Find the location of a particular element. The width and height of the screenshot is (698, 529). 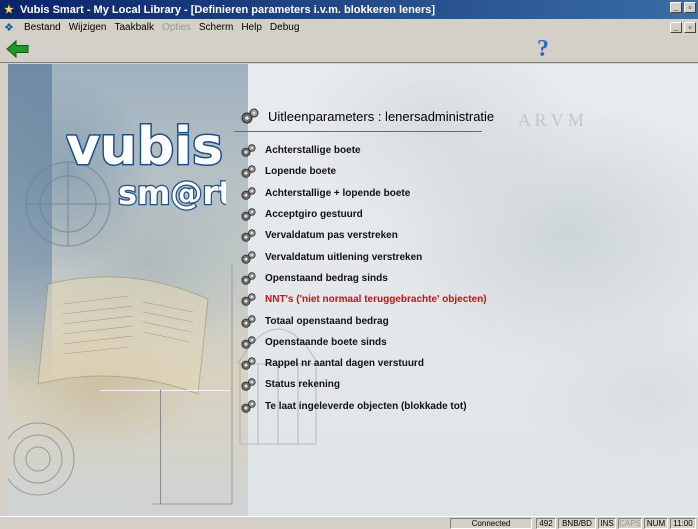

mdi-minimize-button: _ is located at coordinates (676, 27).